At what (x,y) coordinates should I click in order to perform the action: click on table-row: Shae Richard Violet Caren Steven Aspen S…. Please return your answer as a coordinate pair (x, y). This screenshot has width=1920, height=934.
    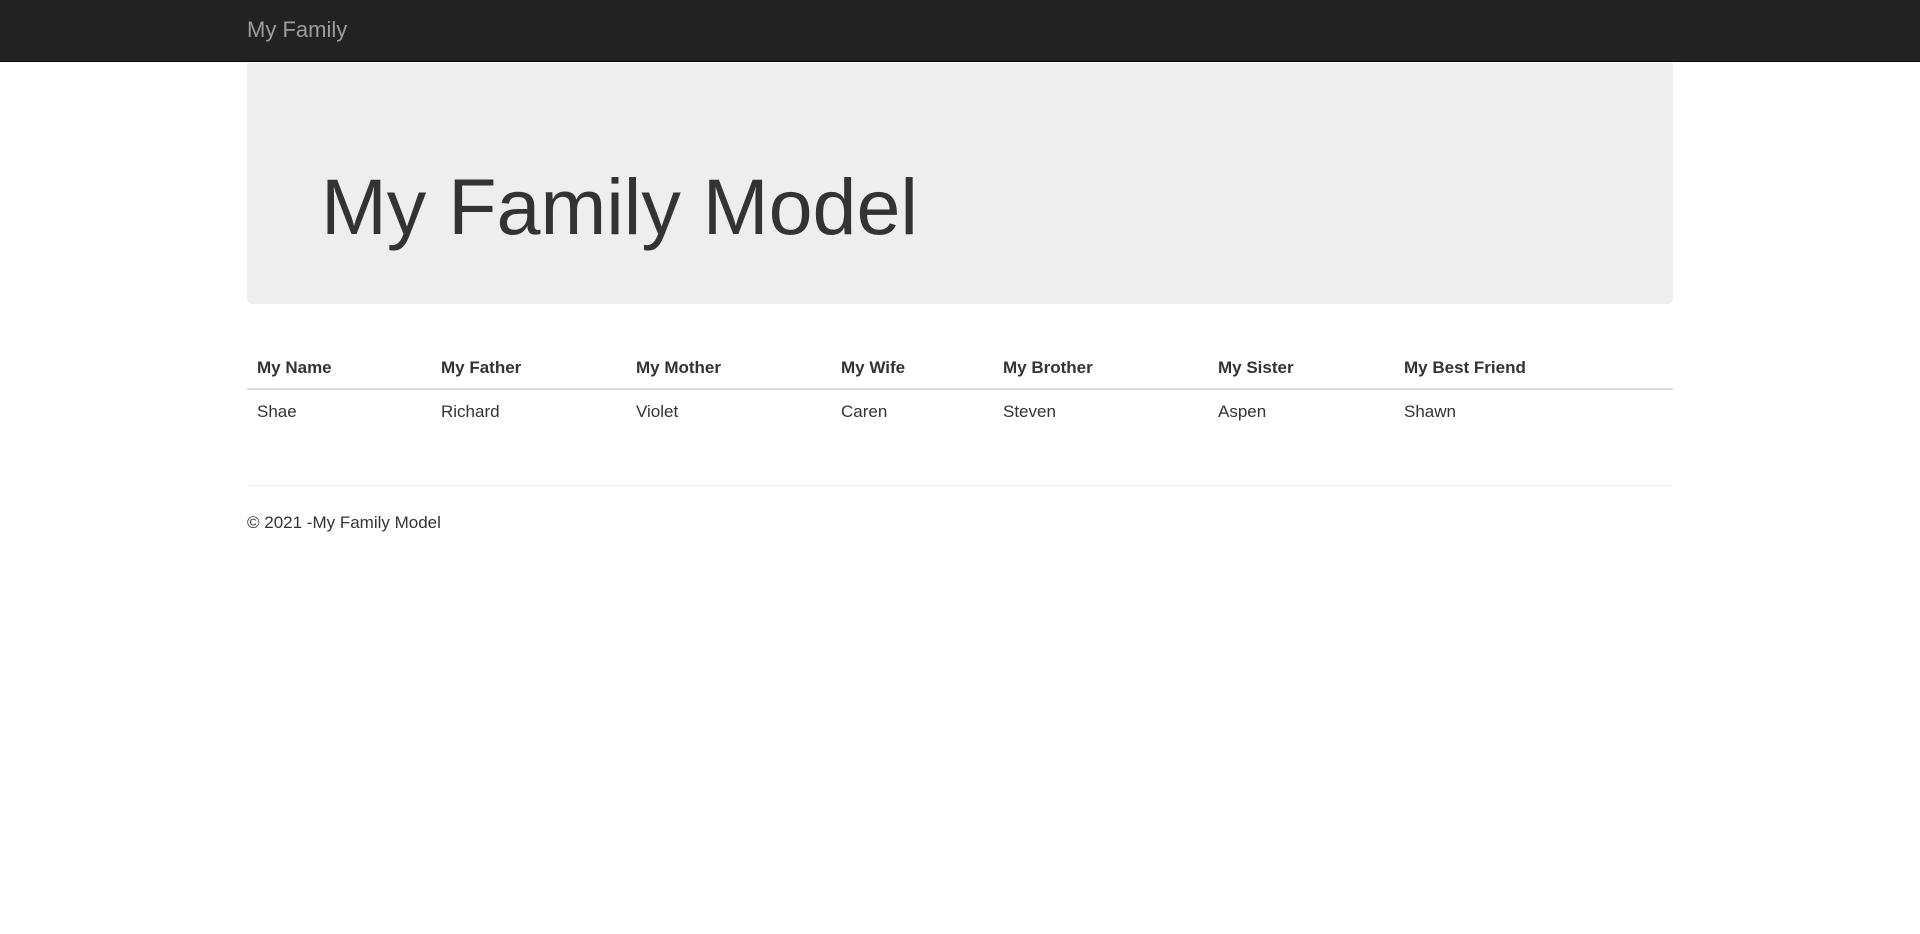
    Looking at the image, I should click on (960, 411).